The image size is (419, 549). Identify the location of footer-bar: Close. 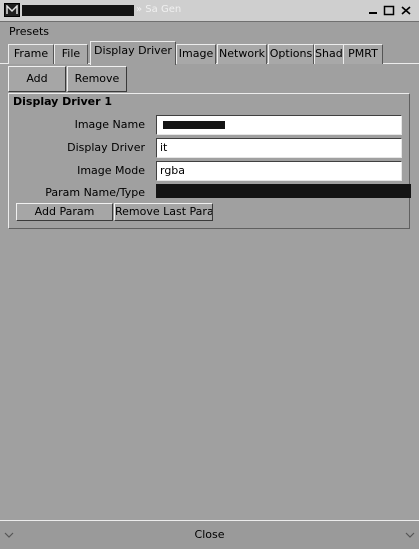
(209, 534).